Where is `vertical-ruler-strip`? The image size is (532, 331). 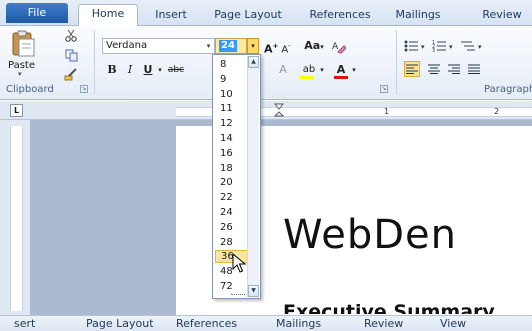
vertical-ruler-strip is located at coordinates (16, 218).